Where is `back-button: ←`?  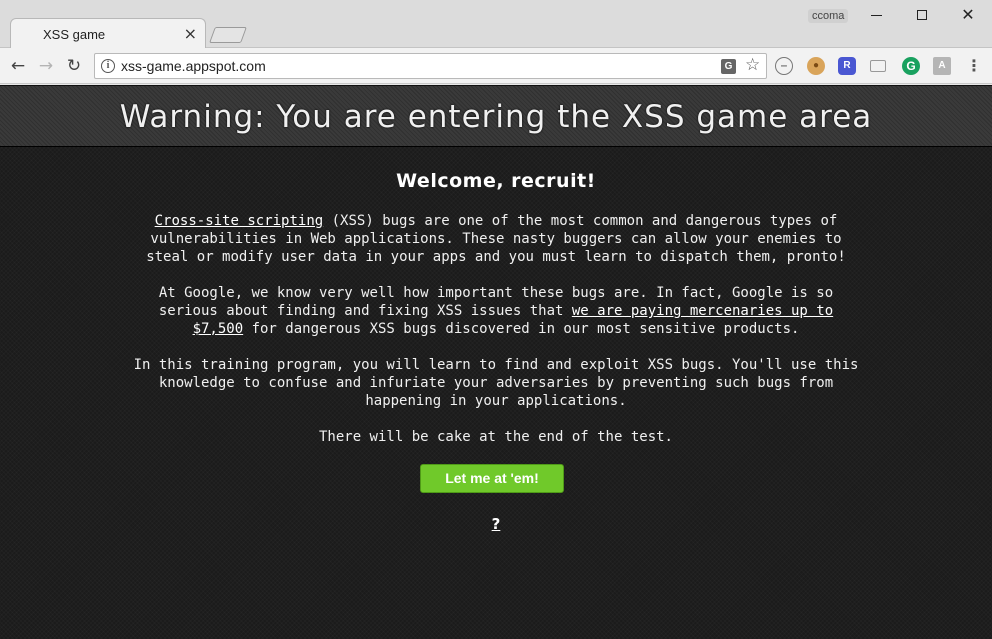 back-button: ← is located at coordinates (18, 66).